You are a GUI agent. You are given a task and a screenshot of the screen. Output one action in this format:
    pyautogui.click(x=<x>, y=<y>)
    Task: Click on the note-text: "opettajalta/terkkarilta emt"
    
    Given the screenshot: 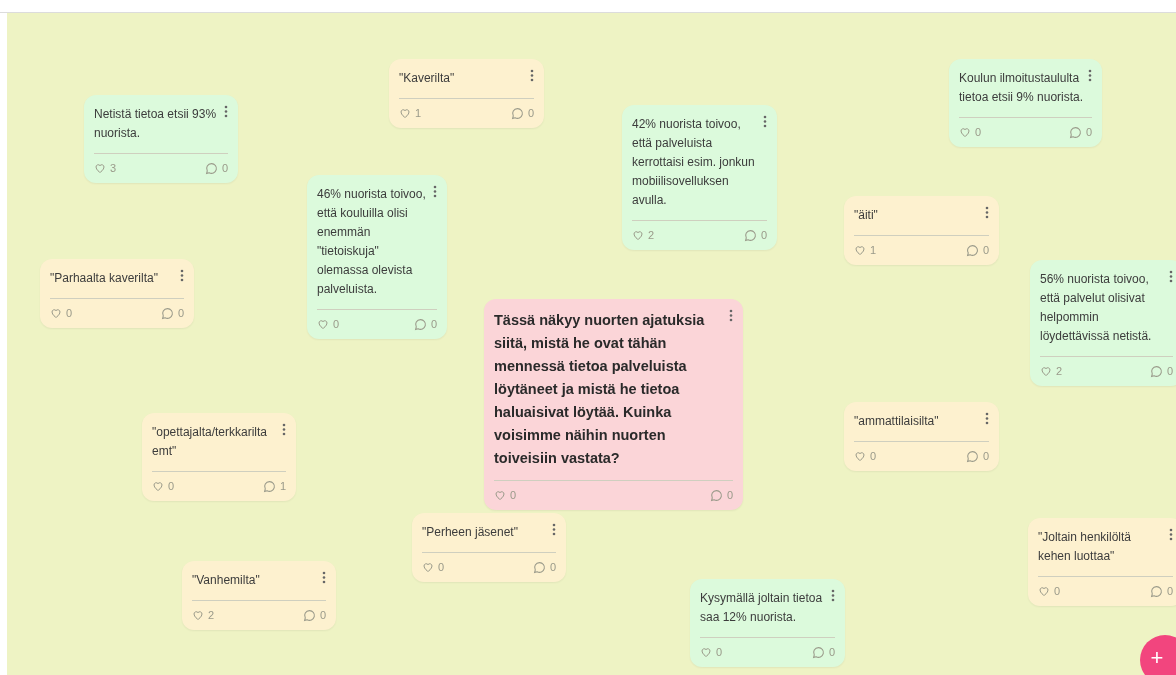 What is the action you would take?
    pyautogui.click(x=210, y=442)
    